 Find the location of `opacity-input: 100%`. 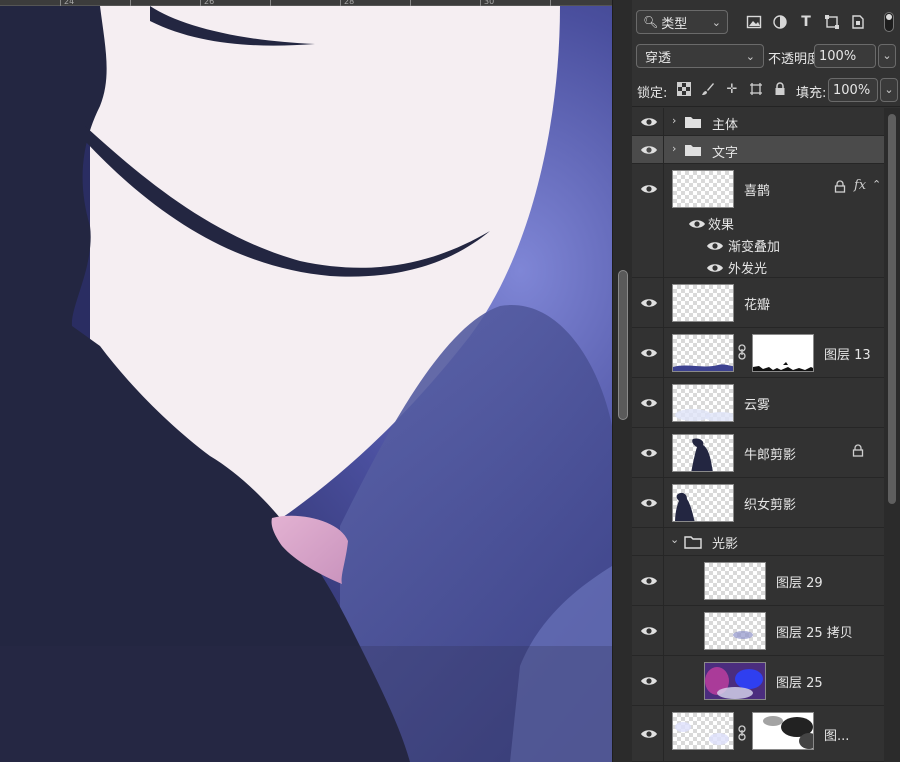

opacity-input: 100% is located at coordinates (845, 56).